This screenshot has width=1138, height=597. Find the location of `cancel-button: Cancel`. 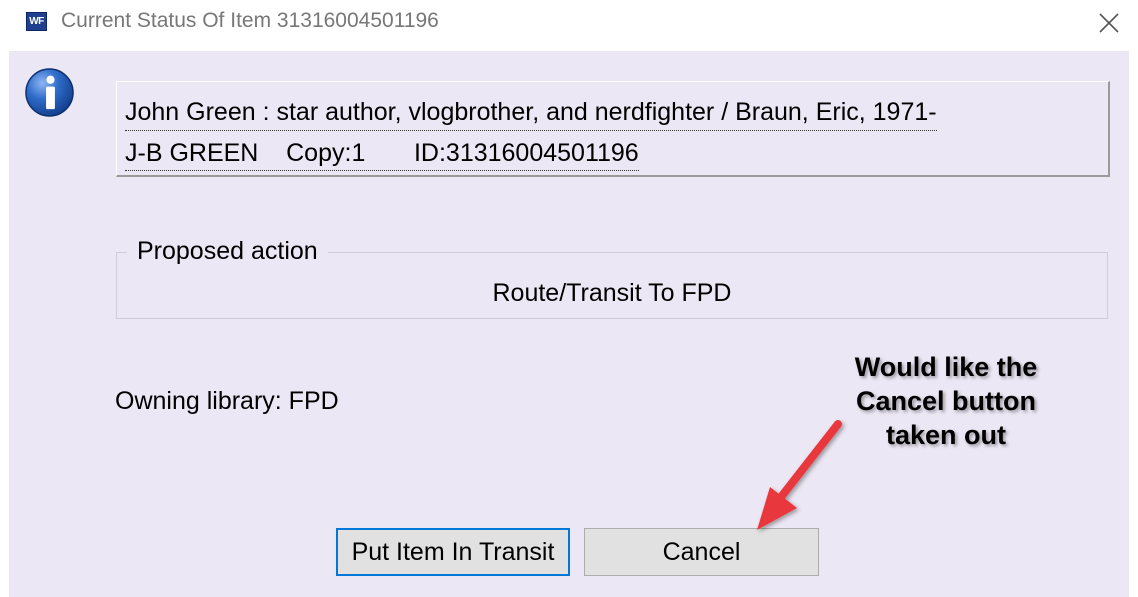

cancel-button: Cancel is located at coordinates (701, 552).